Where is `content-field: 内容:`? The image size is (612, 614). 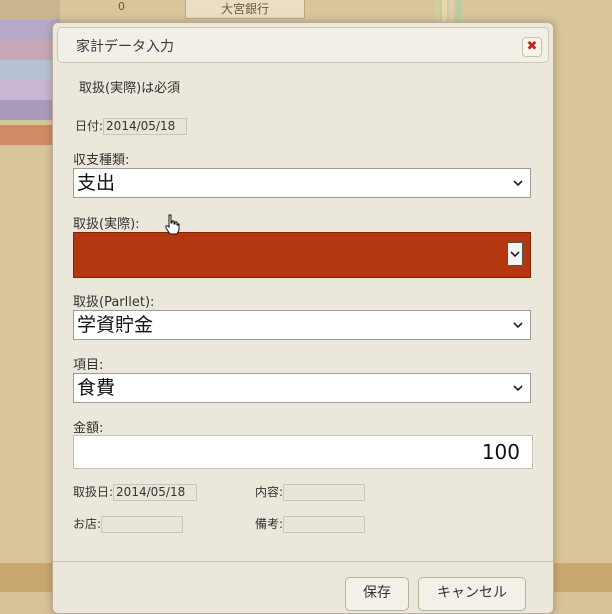 content-field: 内容: is located at coordinates (310, 492).